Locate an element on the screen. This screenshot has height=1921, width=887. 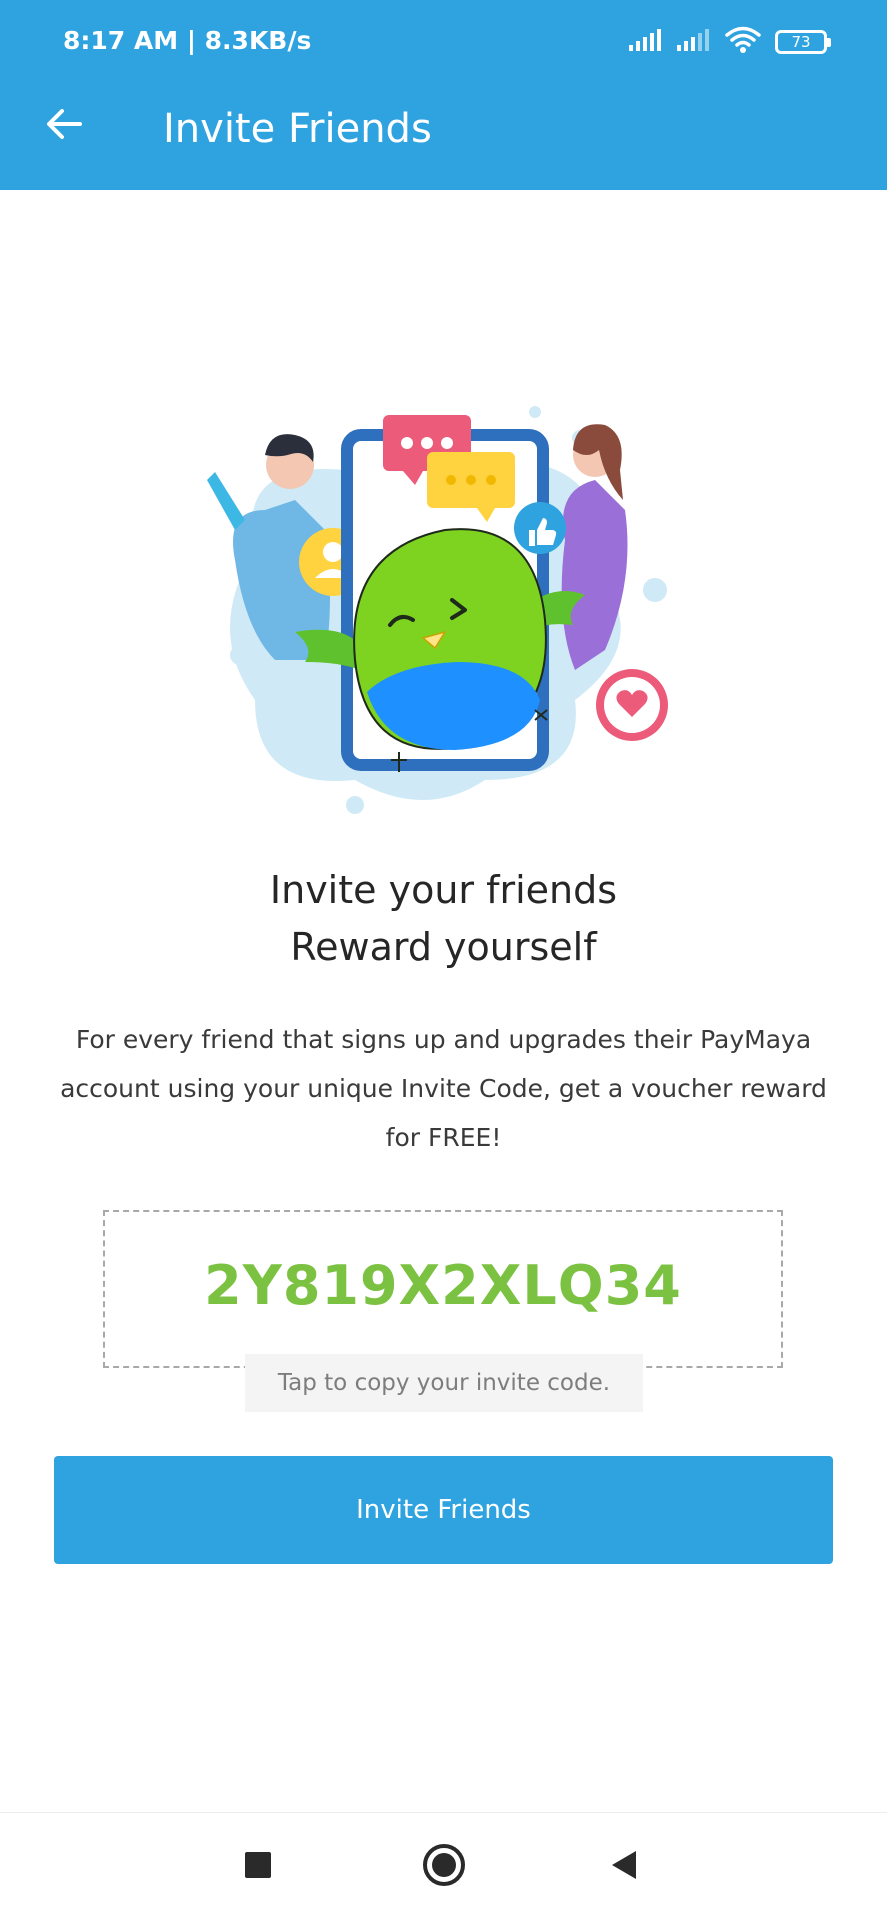
invite-code-box: 2Y819X2XLQ34 is located at coordinates (443, 1289).